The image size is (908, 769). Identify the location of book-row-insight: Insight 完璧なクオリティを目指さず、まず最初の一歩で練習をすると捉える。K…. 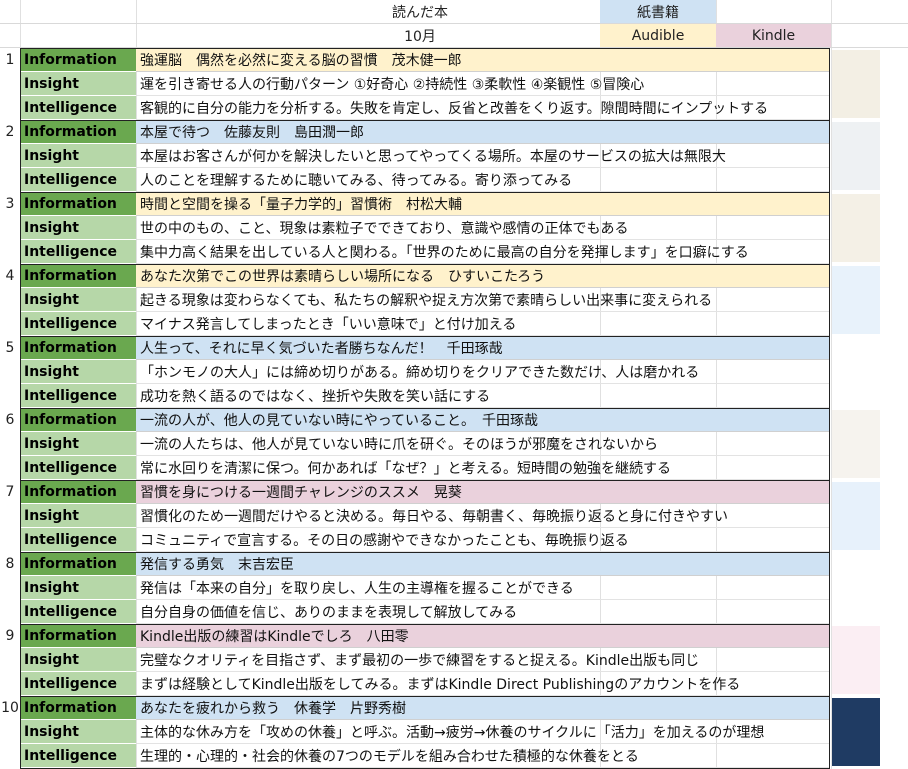
(454, 660).